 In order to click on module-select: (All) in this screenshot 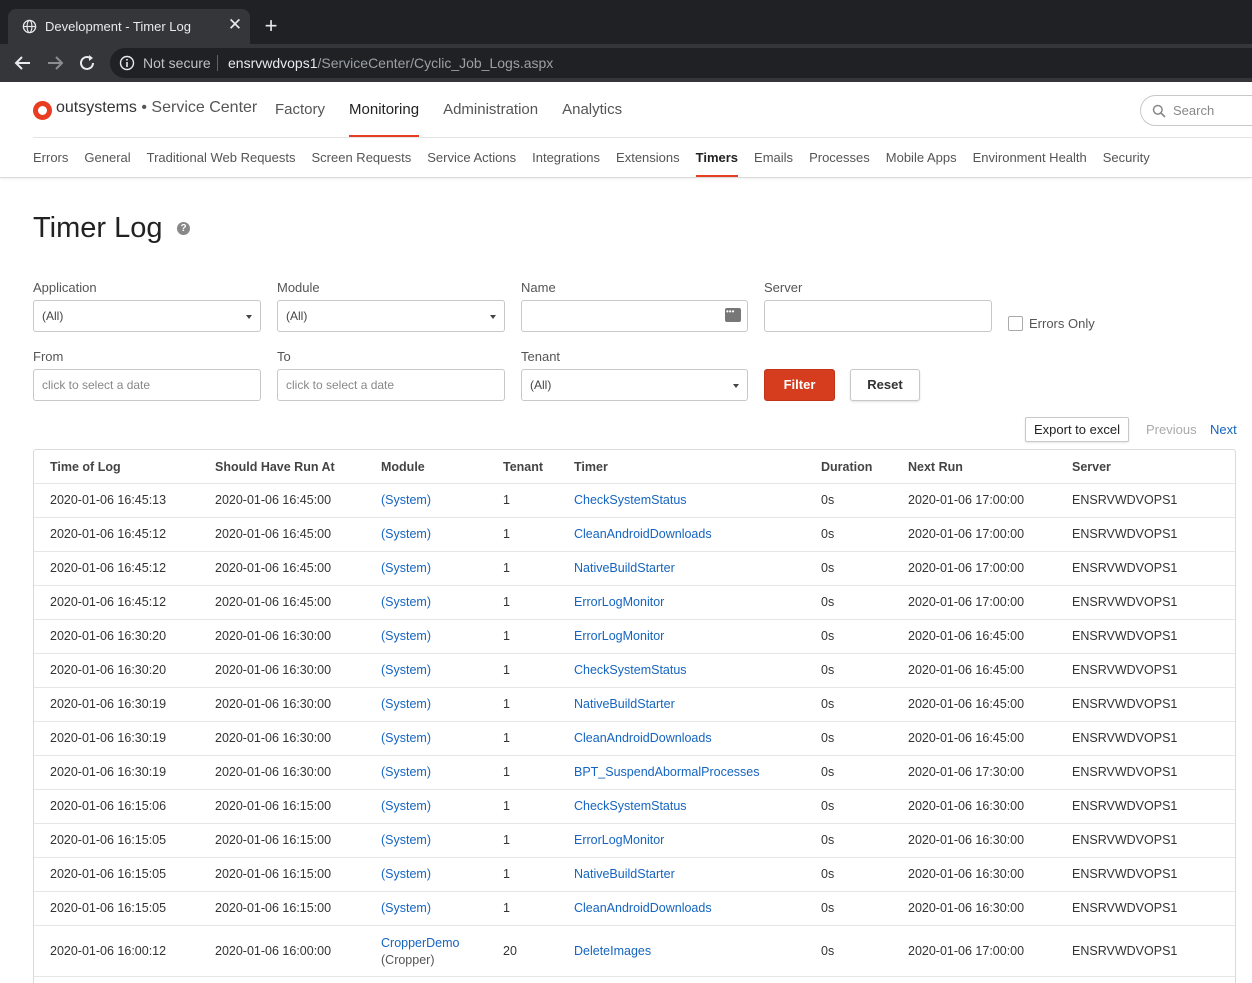, I will do `click(391, 316)`.